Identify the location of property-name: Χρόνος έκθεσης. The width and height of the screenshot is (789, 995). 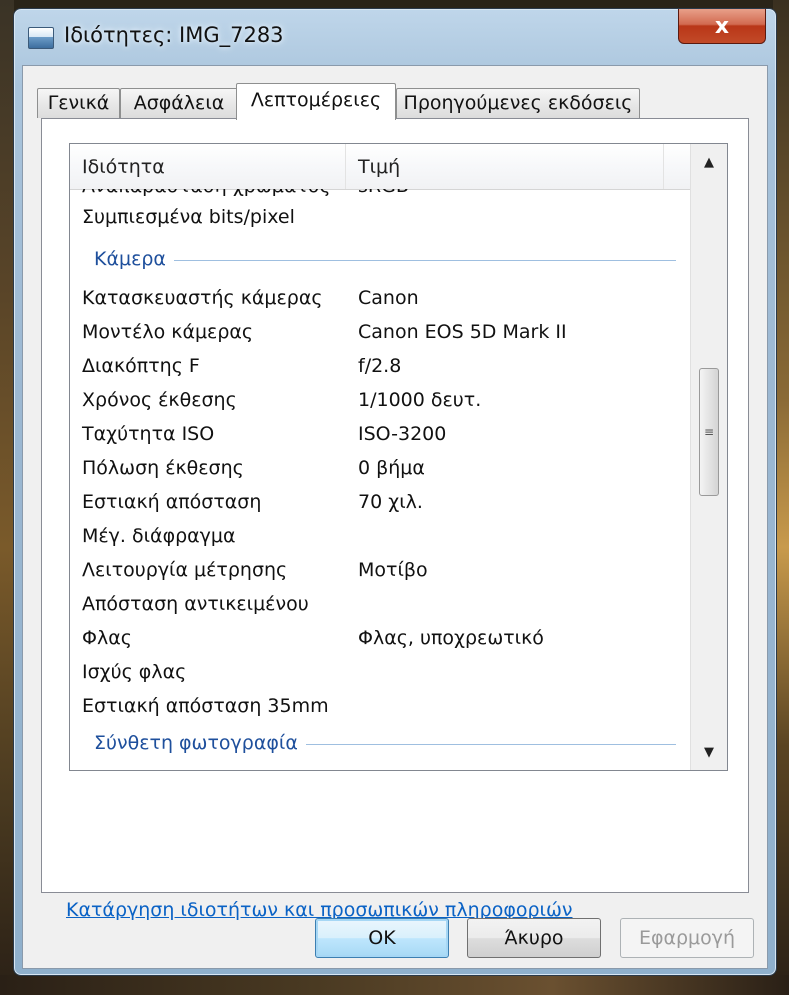
(159, 400).